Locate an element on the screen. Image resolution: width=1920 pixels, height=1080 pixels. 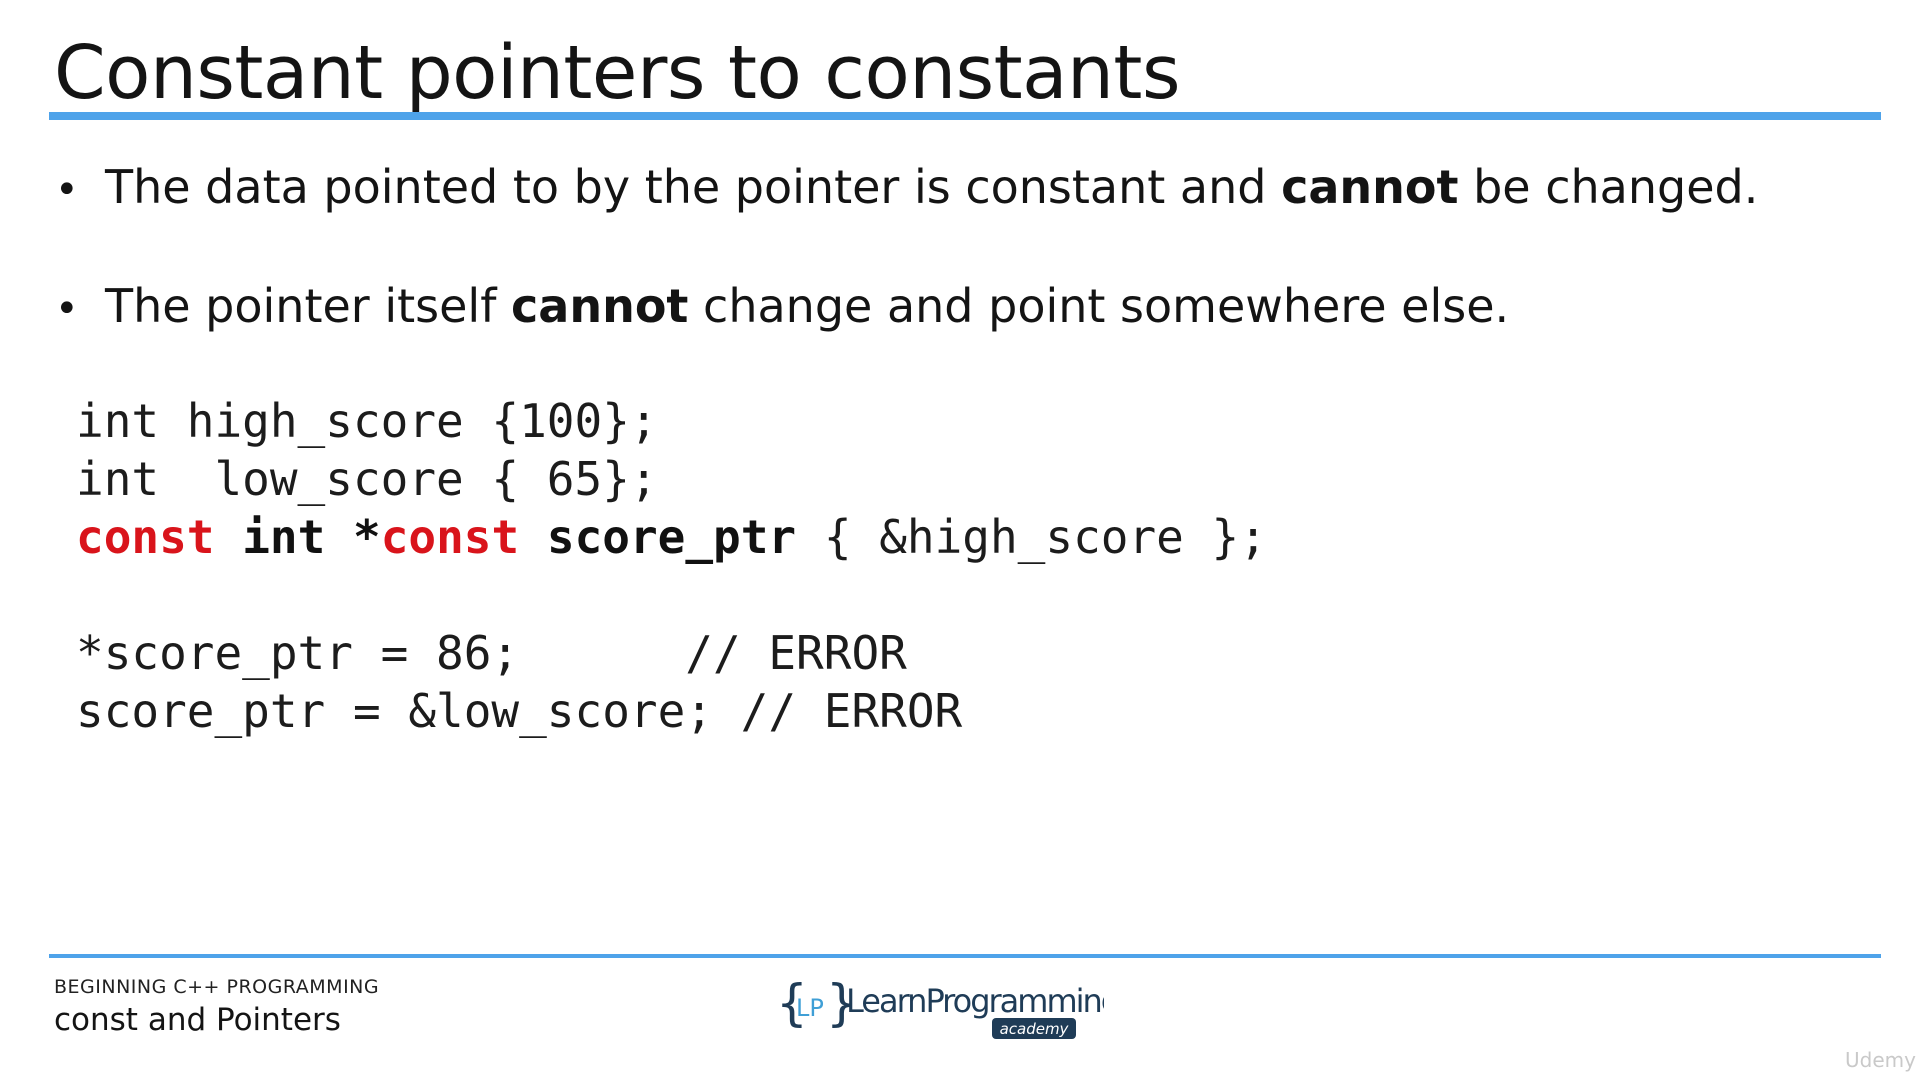
keyword-int: int is located at coordinates (284, 537).